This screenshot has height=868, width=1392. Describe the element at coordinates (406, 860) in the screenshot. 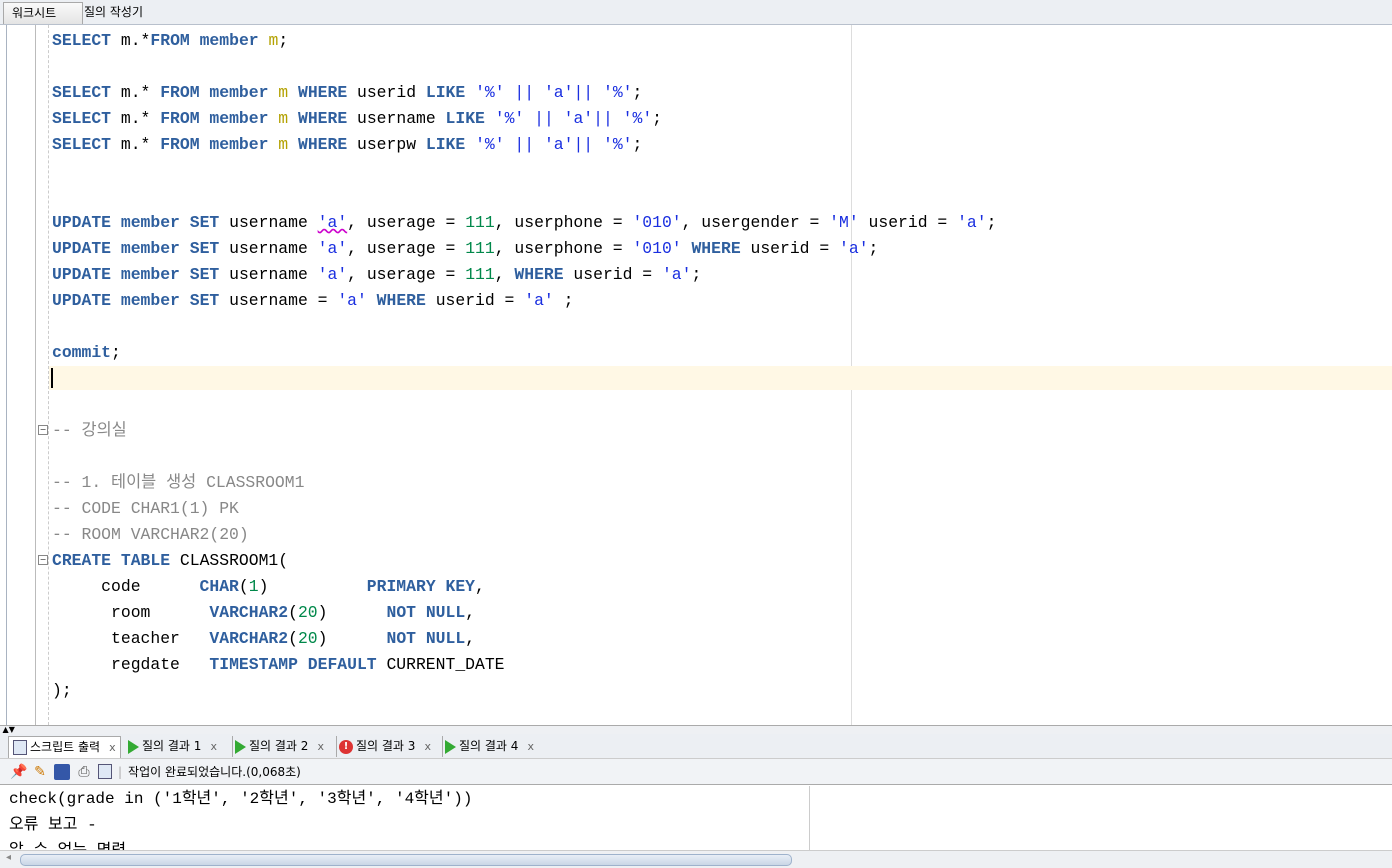

I see `scrollbar-thumb` at that location.